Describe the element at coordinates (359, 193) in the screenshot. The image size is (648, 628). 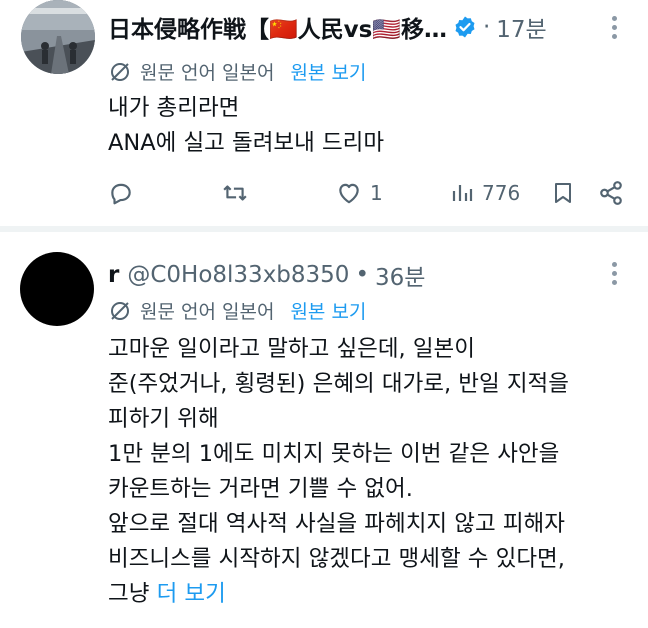
I see `like-button: 1` at that location.